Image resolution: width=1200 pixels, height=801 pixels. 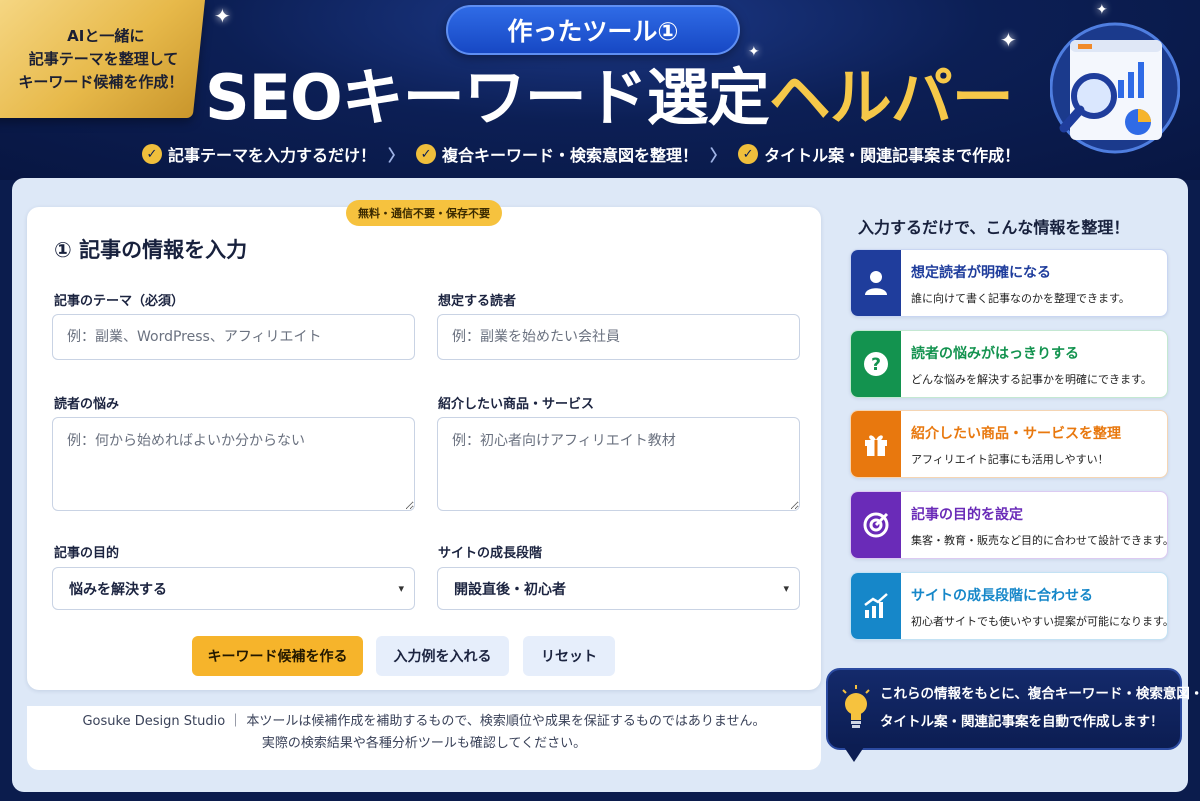 I want to click on feature-card-worry: ? 読者の悩みがはっきりする どんな悩みを解決する記事かを明確にできます。, so click(x=1009, y=364).